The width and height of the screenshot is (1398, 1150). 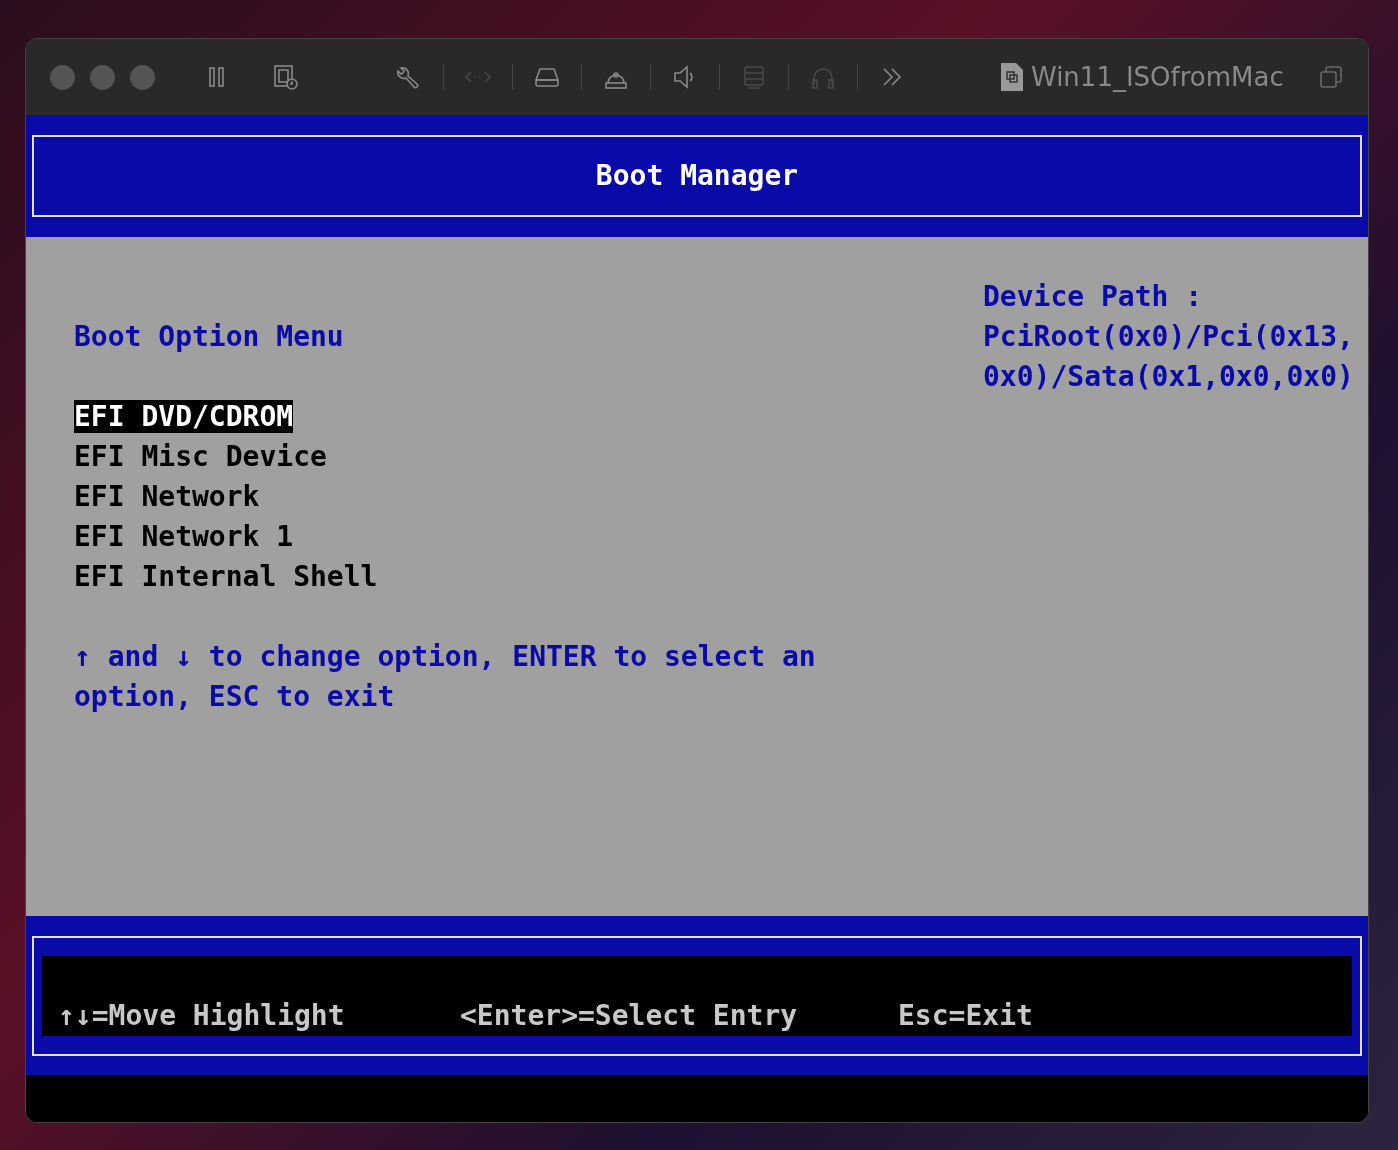 I want to click on boot-option: EFI Network, so click(x=167, y=496).